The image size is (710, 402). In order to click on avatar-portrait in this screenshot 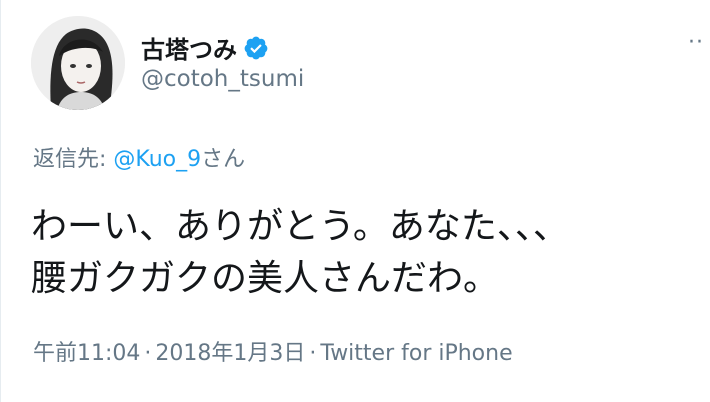, I will do `click(78, 63)`.